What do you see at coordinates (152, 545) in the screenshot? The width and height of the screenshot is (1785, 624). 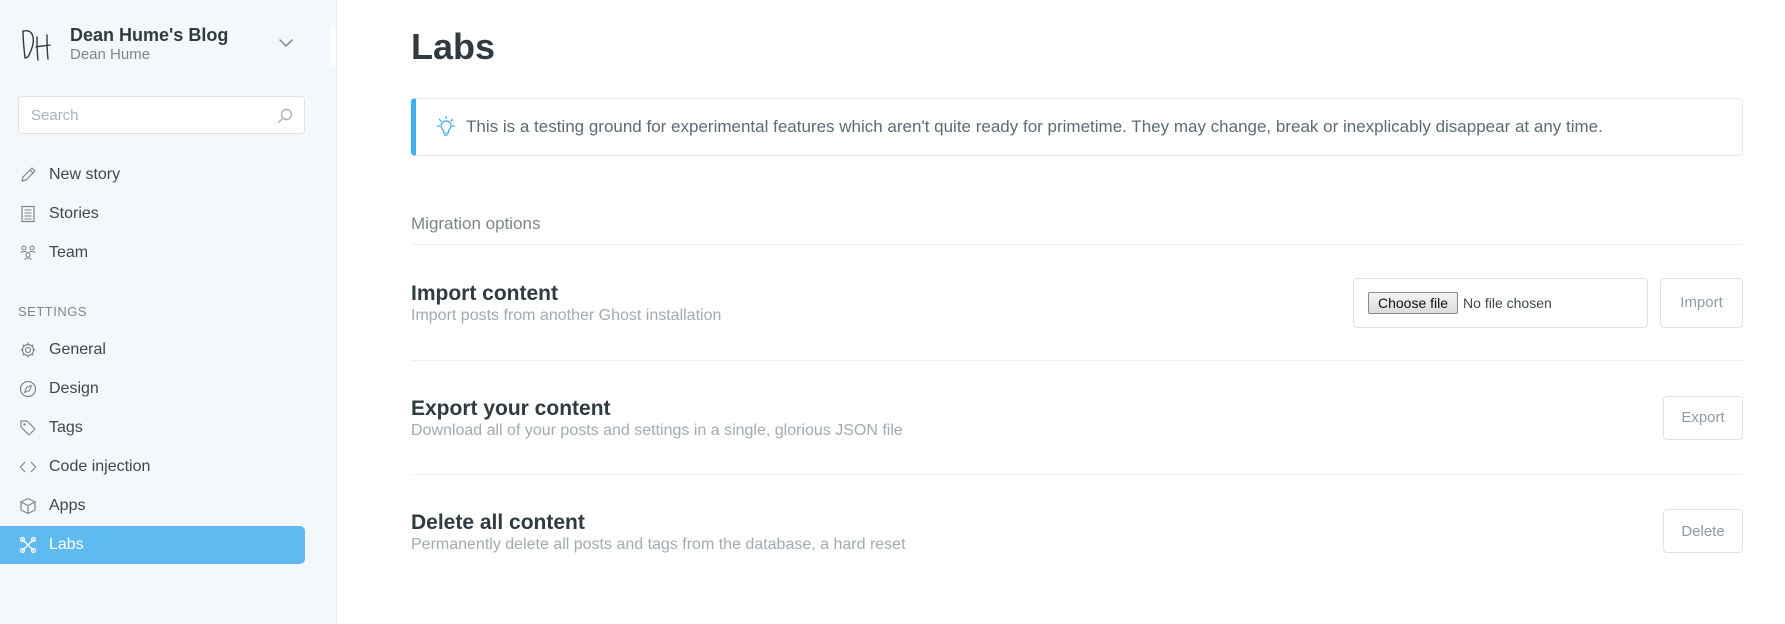 I see `nav-item-labs: Labs` at bounding box center [152, 545].